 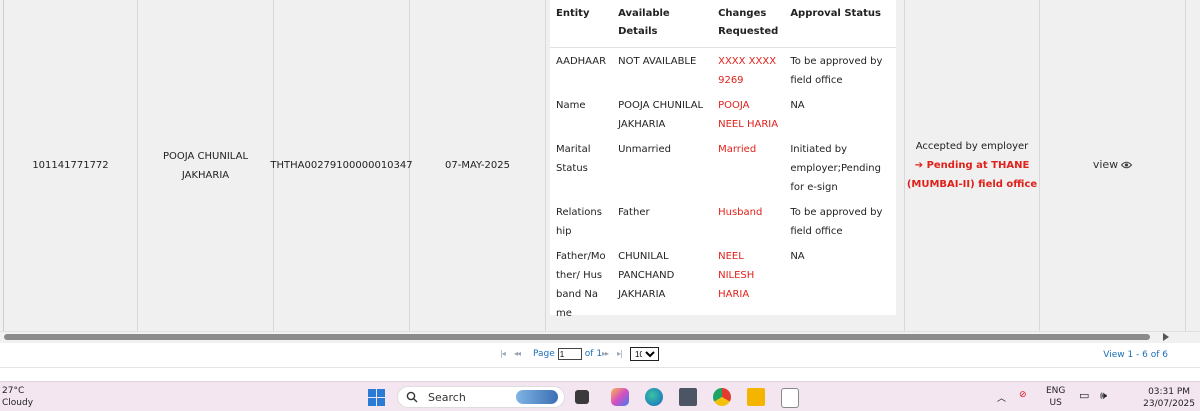 What do you see at coordinates (517, 353) in the screenshot?
I see `prev-page-icon: ◂◂` at bounding box center [517, 353].